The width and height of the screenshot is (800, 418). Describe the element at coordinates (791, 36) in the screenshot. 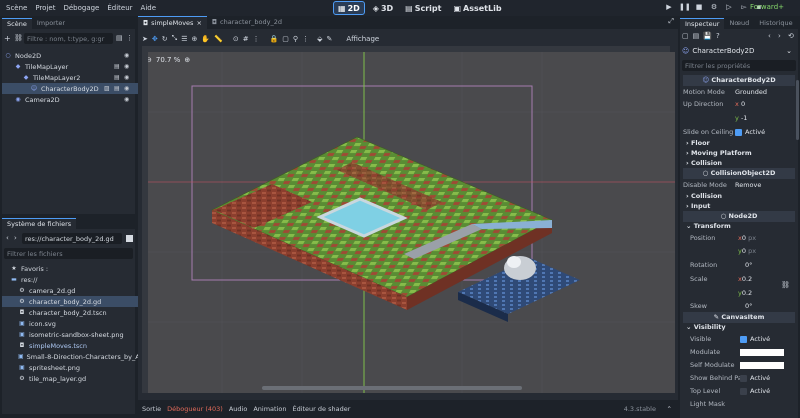

I see `history-icon: ⟲` at that location.